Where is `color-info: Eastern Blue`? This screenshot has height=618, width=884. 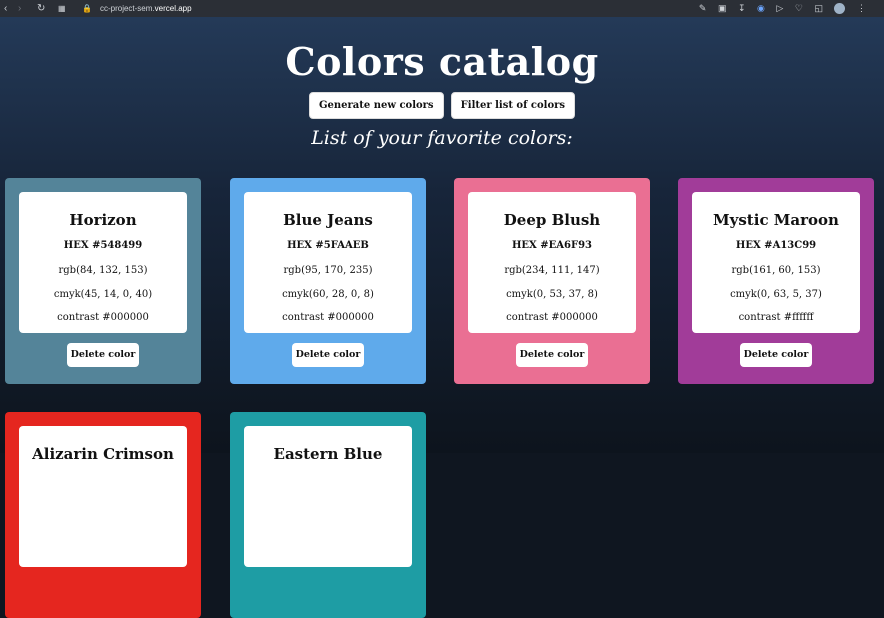 color-info: Eastern Blue is located at coordinates (328, 496).